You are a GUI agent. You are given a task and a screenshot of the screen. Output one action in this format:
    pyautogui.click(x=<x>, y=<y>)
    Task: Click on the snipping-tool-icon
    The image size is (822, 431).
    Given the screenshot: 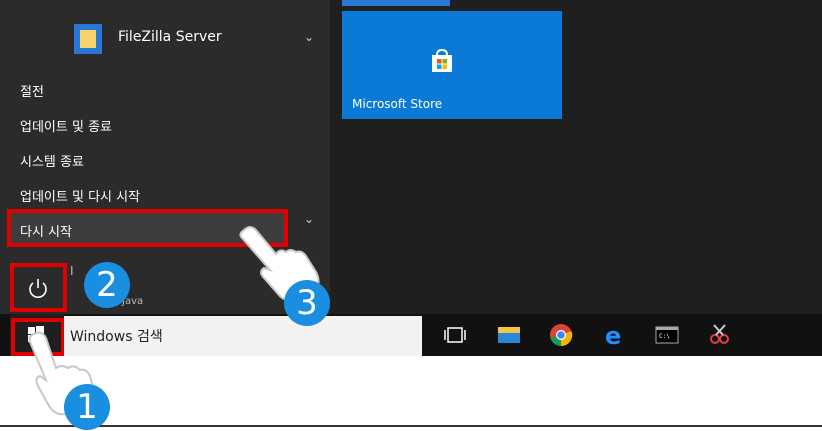 What is the action you would take?
    pyautogui.click(x=719, y=335)
    